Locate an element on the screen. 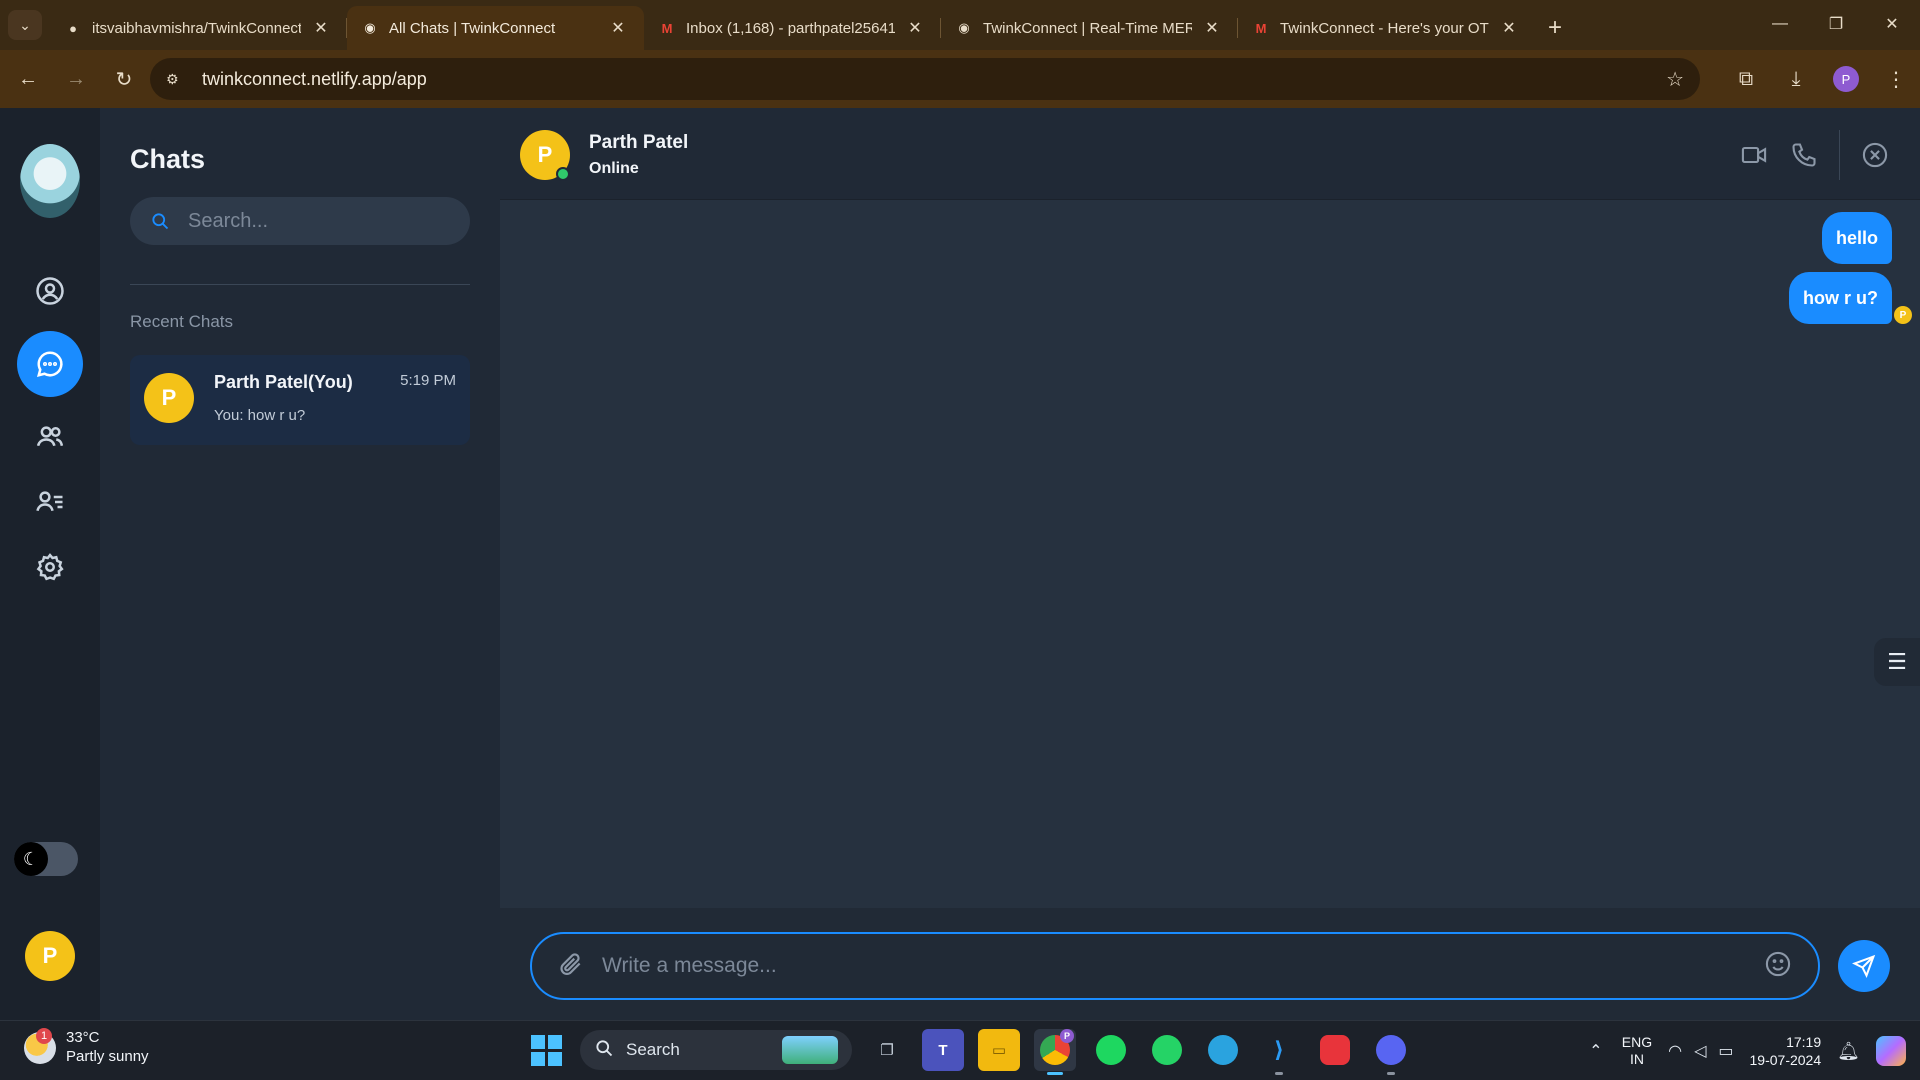 The height and width of the screenshot is (1080, 1920). tab-gmail-otp: M TwinkConnect - Here's your OTP ✕ is located at coordinates (1386, 28).